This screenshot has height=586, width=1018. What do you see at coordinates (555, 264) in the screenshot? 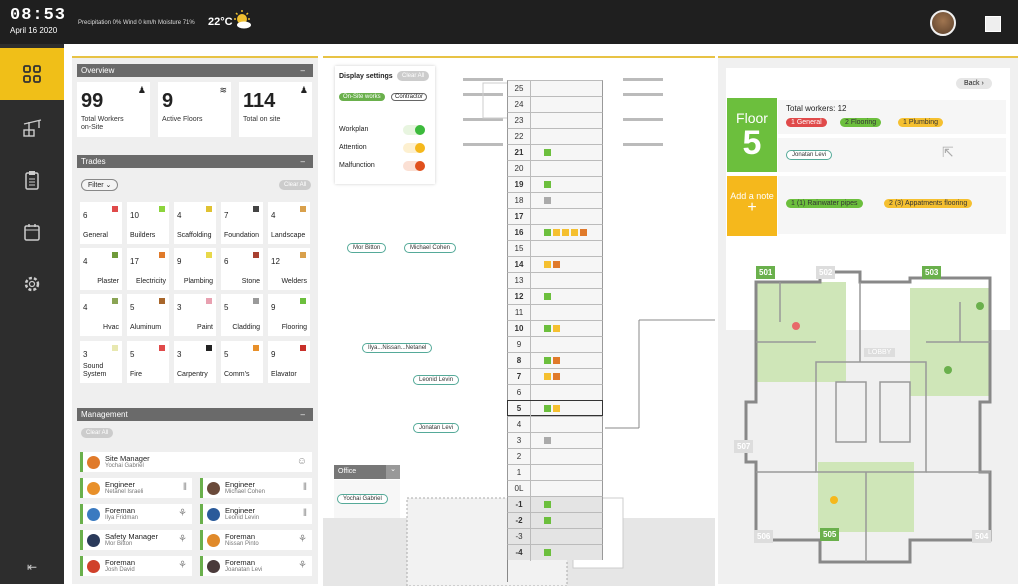
I see `floor-row: 14` at bounding box center [555, 264].